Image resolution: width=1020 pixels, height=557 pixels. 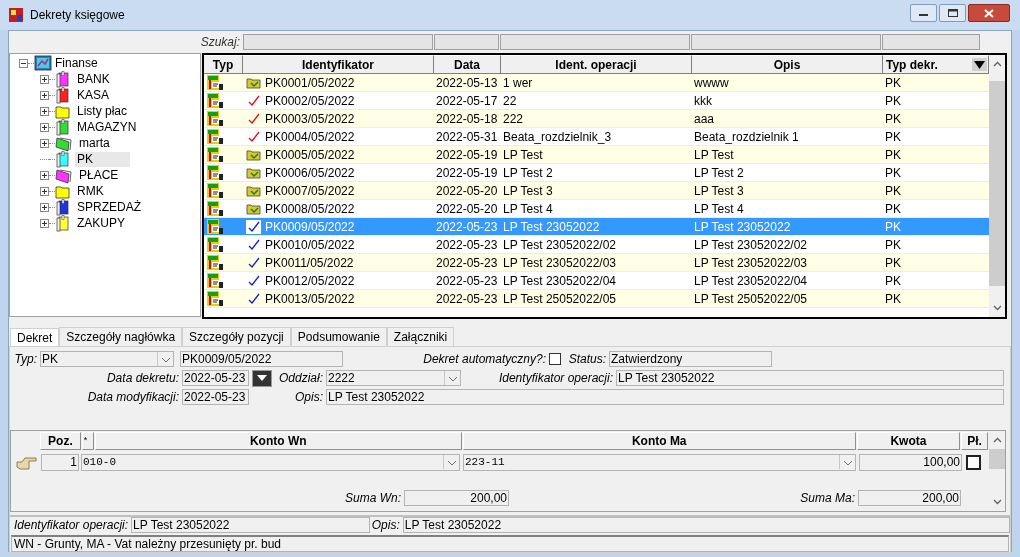 I want to click on tree-item: marta, so click(x=94, y=143).